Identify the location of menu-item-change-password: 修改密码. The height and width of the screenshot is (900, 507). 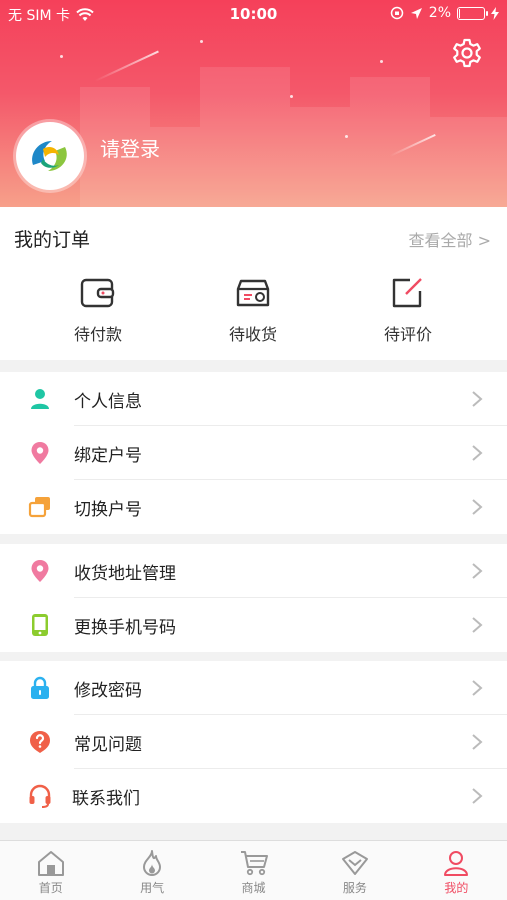
(253, 688).